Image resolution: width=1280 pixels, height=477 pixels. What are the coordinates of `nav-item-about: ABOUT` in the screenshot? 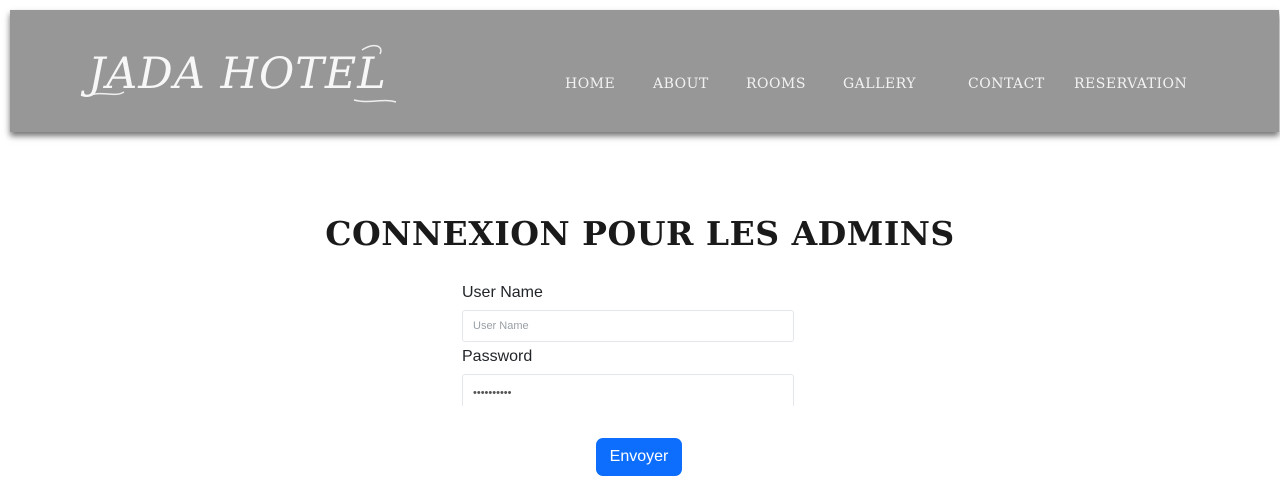 It's located at (681, 84).